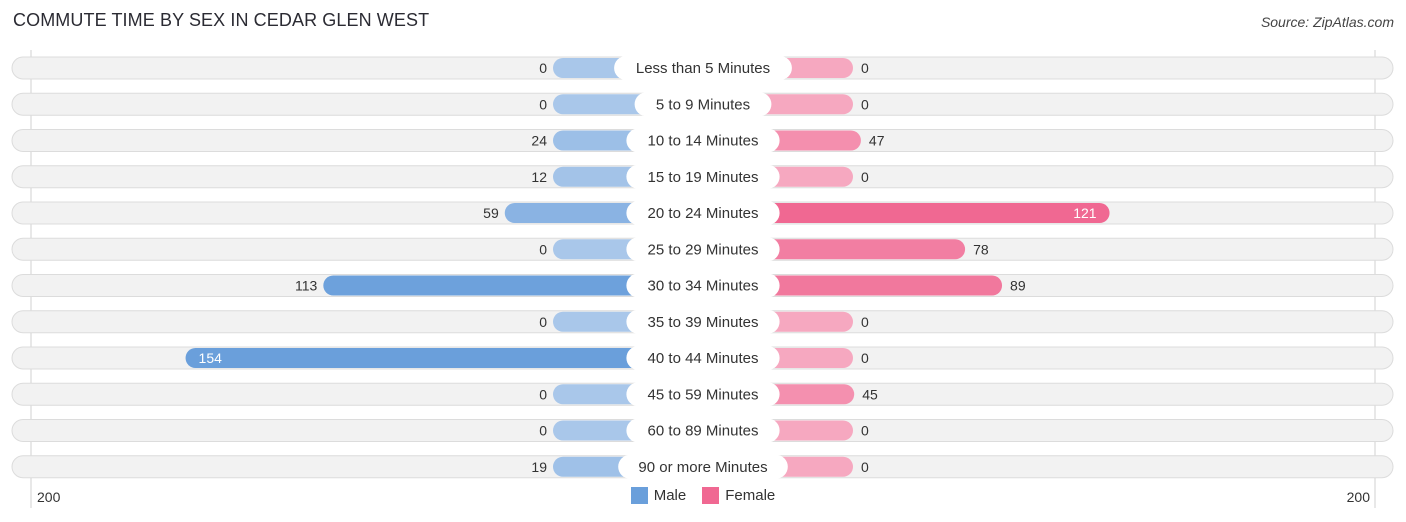 This screenshot has height=522, width=1406. I want to click on value-label-female: 45, so click(870, 394).